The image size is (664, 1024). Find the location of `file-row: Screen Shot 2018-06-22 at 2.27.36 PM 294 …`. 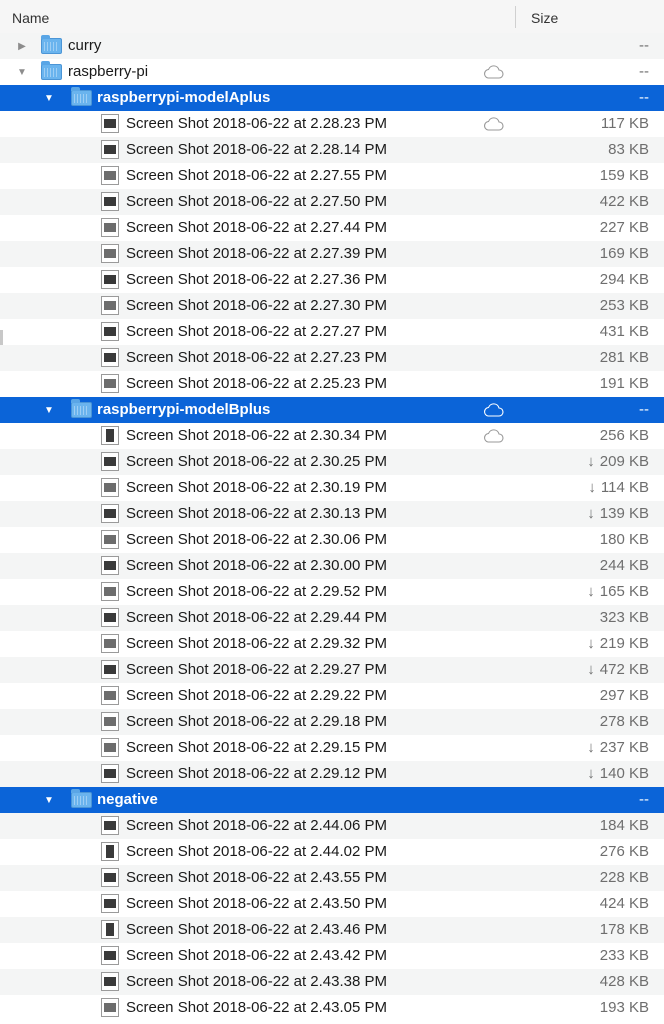

file-row: Screen Shot 2018-06-22 at 2.27.36 PM 294 … is located at coordinates (332, 280).